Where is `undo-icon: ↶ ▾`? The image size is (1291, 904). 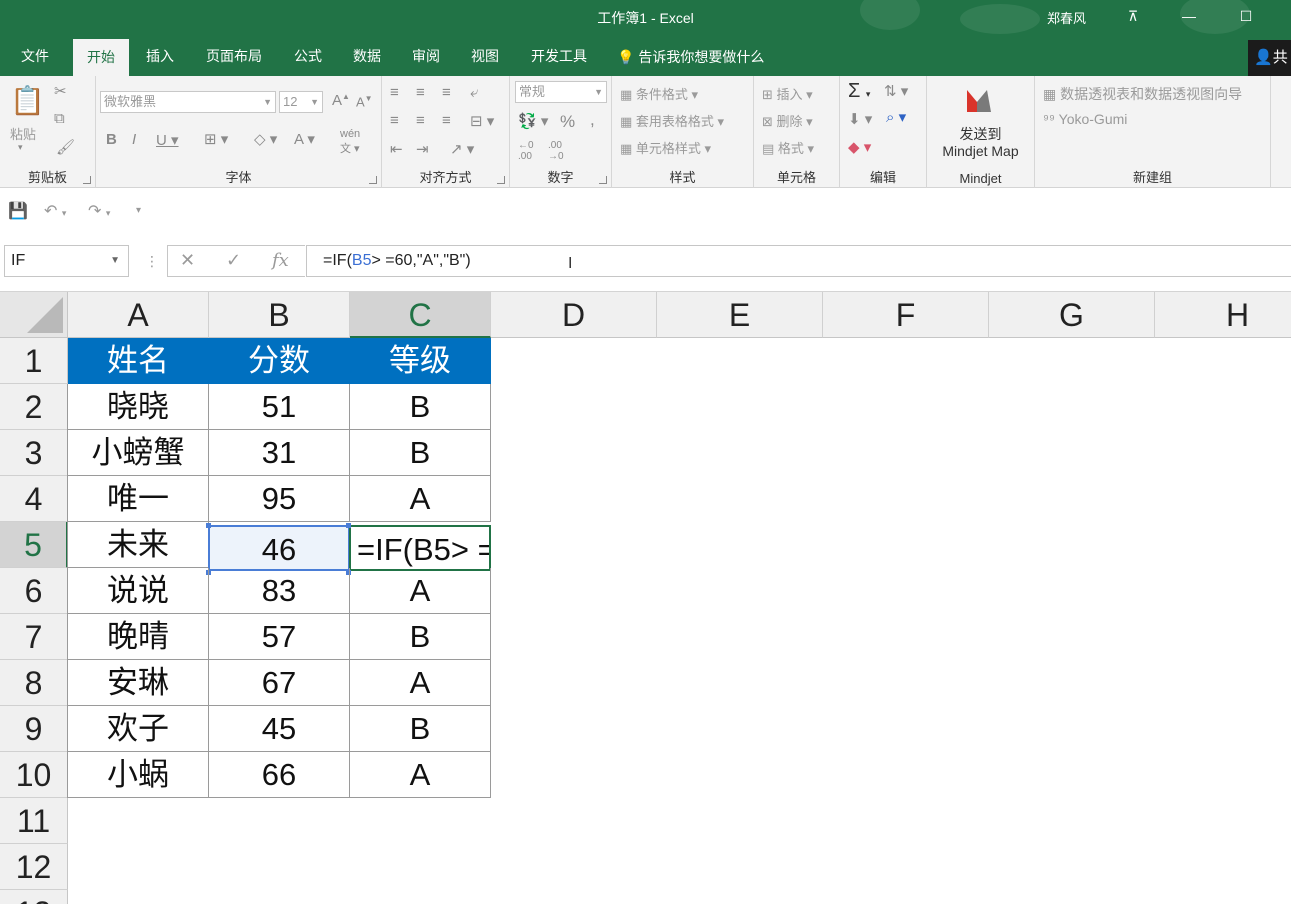 undo-icon: ↶ ▾ is located at coordinates (55, 211).